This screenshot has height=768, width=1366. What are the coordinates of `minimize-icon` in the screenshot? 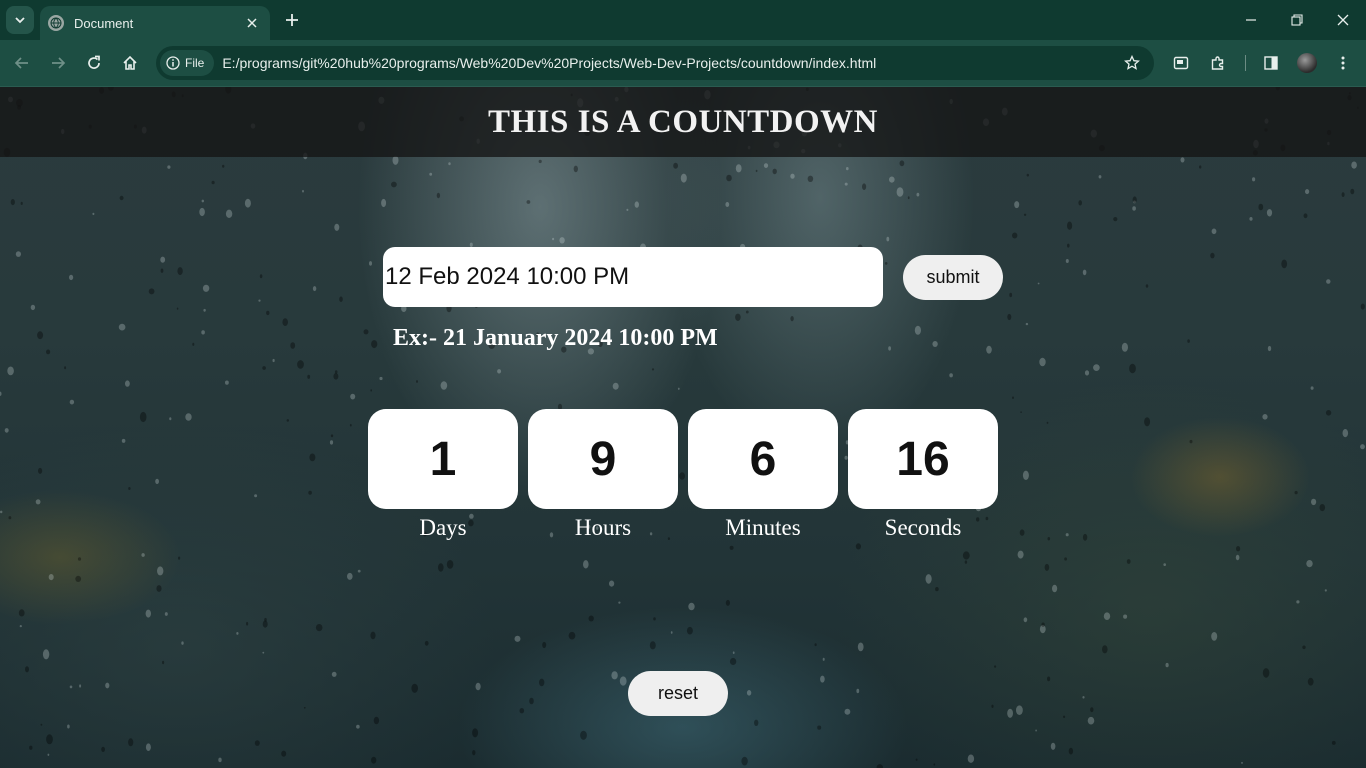 It's located at (1251, 20).